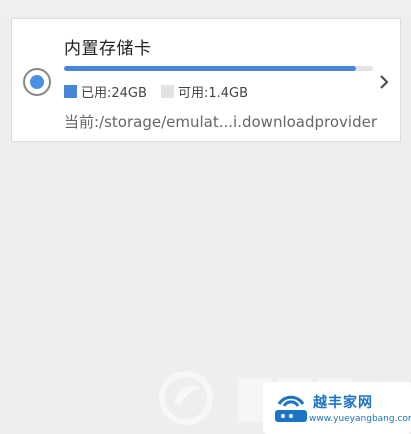 Image resolution: width=411 pixels, height=434 pixels. I want to click on used-label: 已用:24GB, so click(114, 93).